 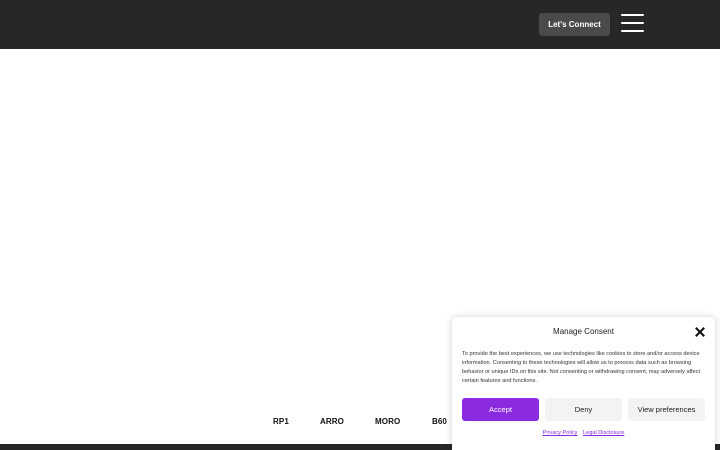 What do you see at coordinates (700, 332) in the screenshot?
I see `close-icon` at bounding box center [700, 332].